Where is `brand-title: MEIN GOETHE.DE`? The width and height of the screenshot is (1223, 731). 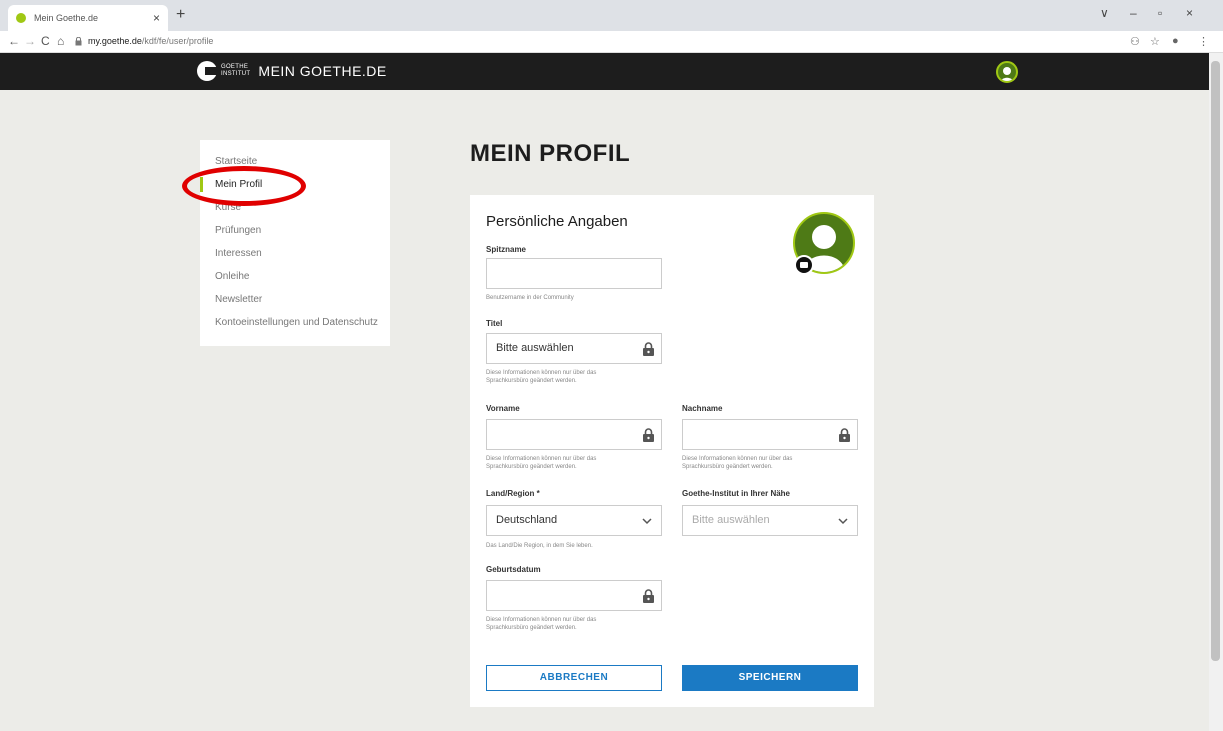 brand-title: MEIN GOETHE.DE is located at coordinates (322, 71).